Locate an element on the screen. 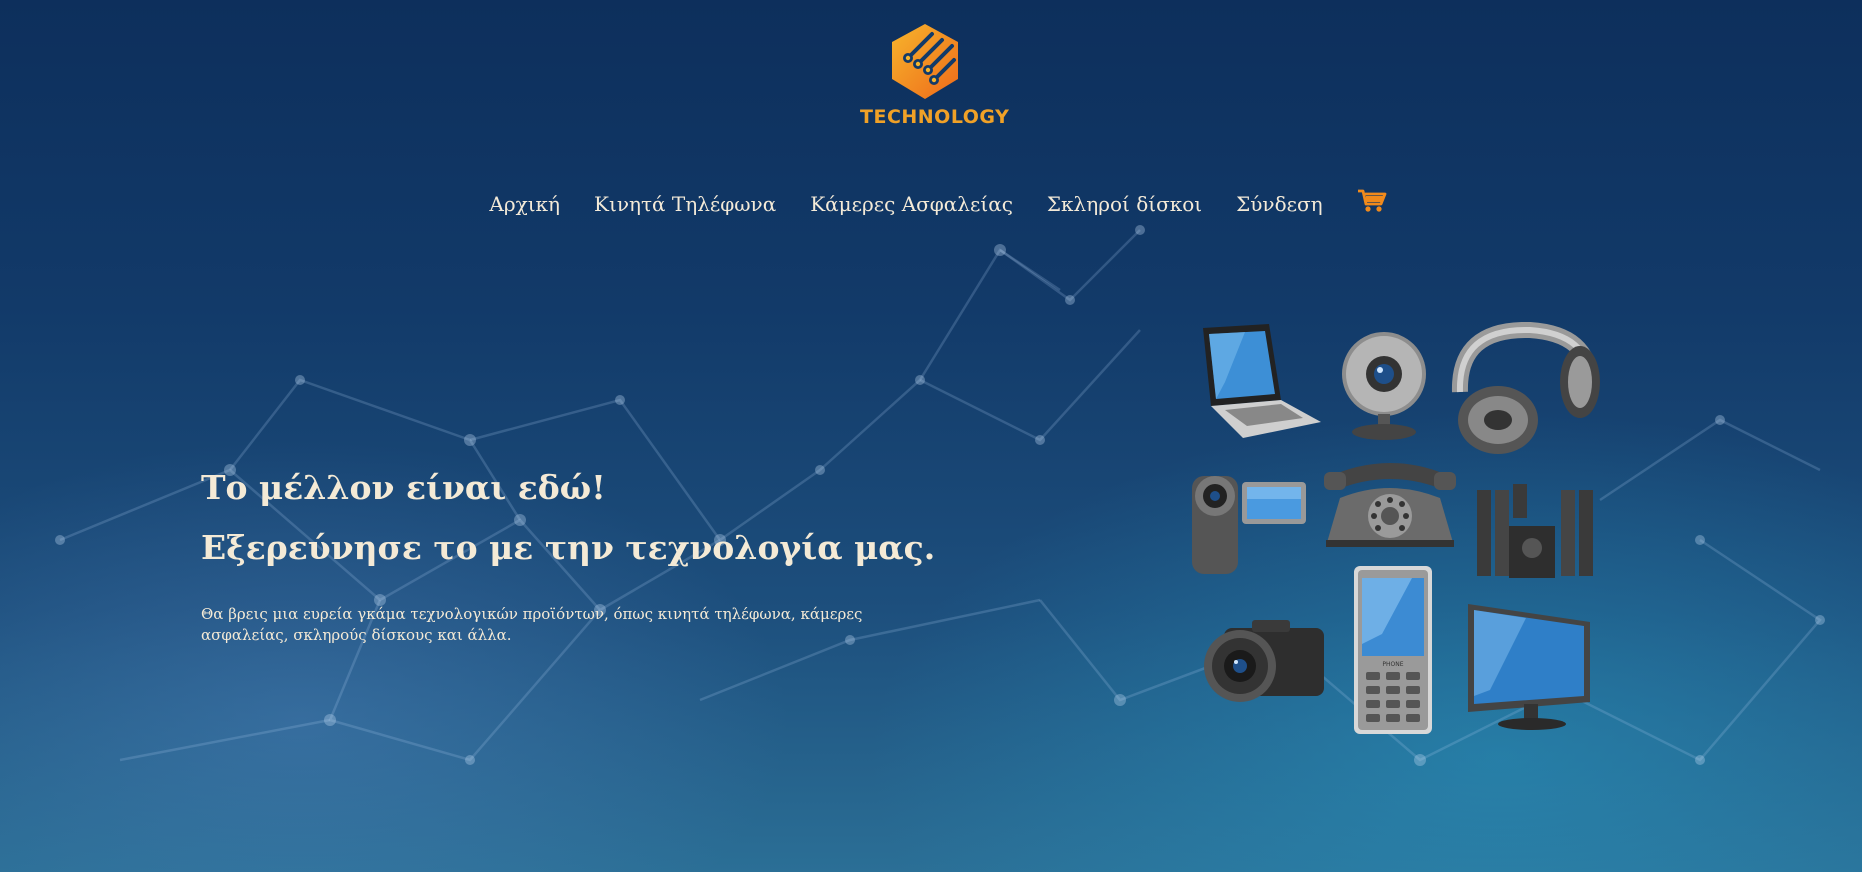 The image size is (1862, 872). webcam-icon is located at coordinates (1384, 386).